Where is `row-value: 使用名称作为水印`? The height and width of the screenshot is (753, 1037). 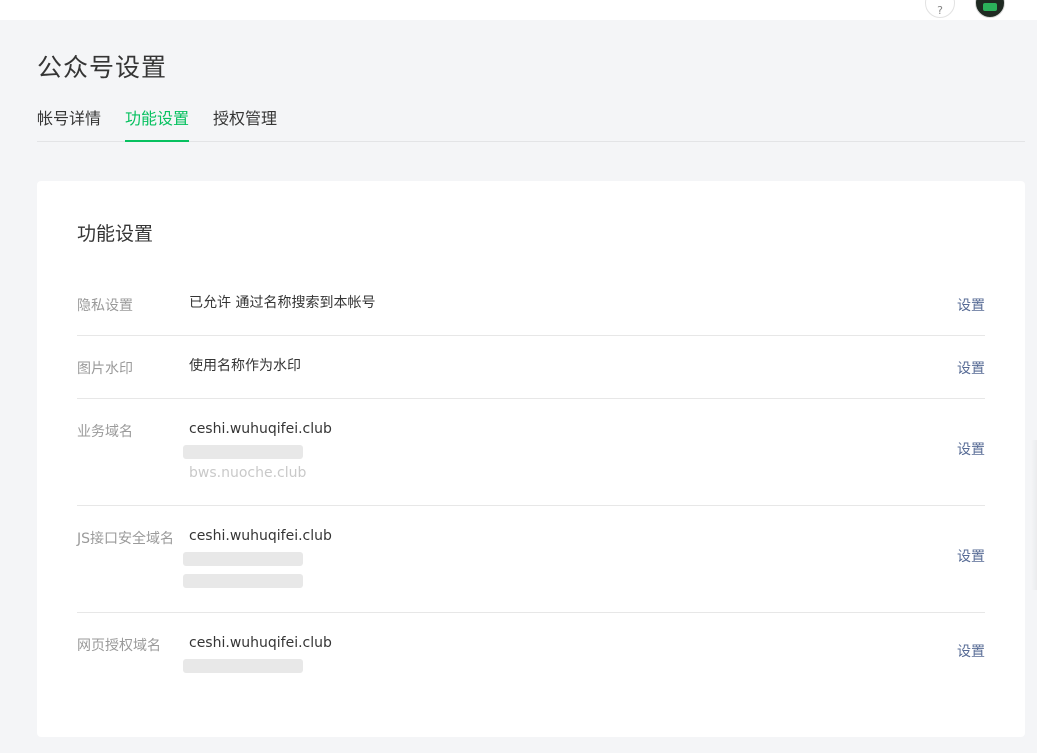
row-value: 使用名称作为水印 is located at coordinates (245, 367).